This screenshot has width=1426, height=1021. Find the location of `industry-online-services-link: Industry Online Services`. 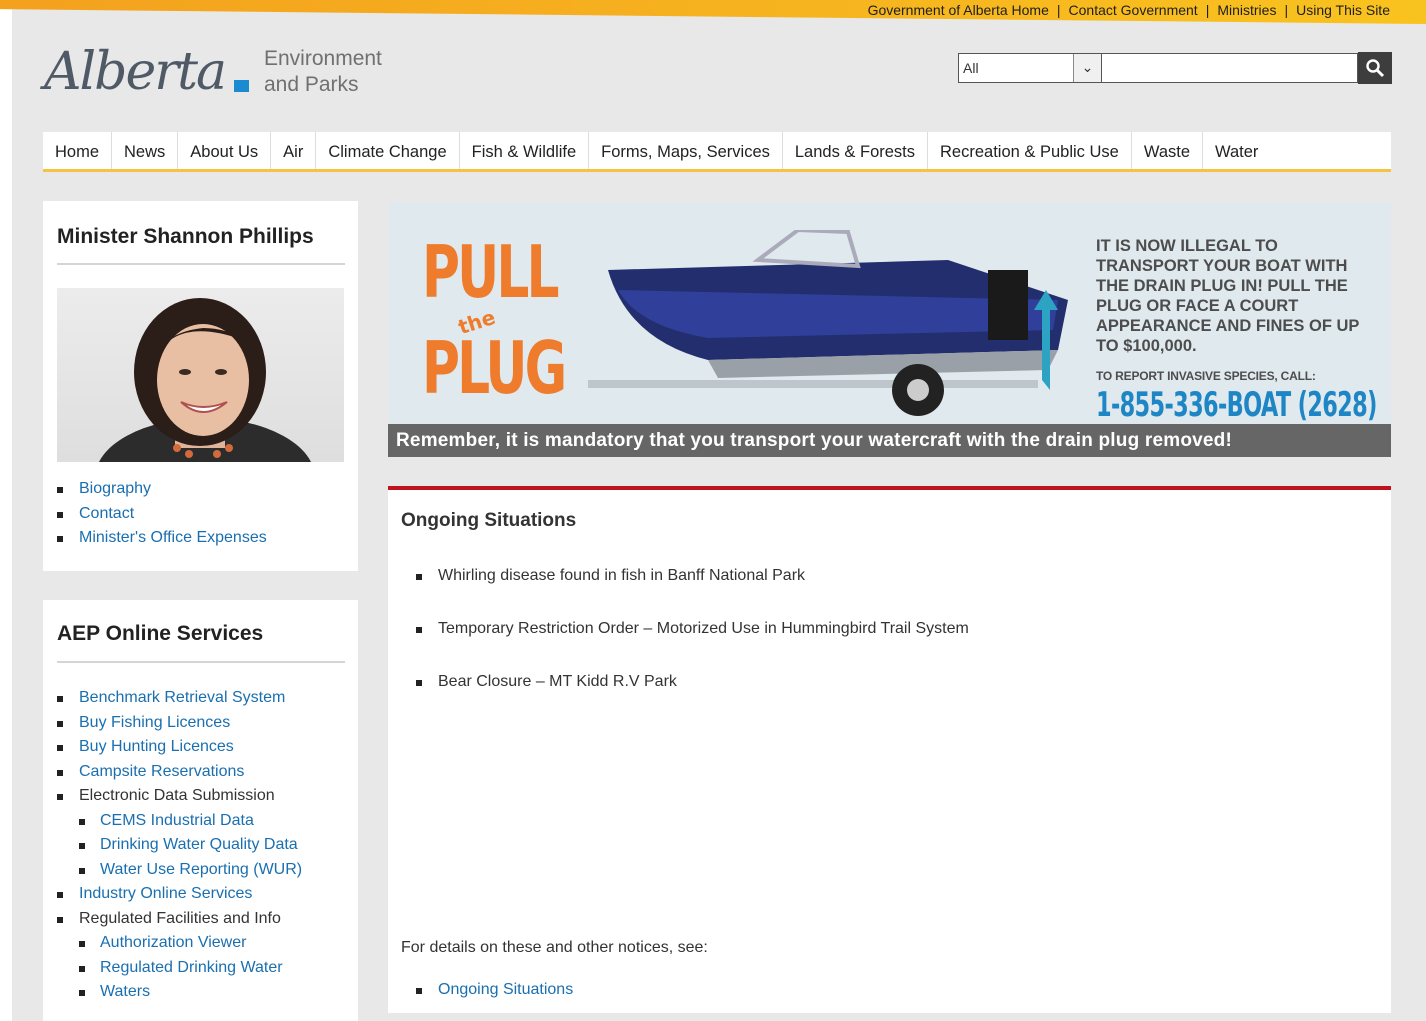

industry-online-services-link: Industry Online Services is located at coordinates (179, 894).